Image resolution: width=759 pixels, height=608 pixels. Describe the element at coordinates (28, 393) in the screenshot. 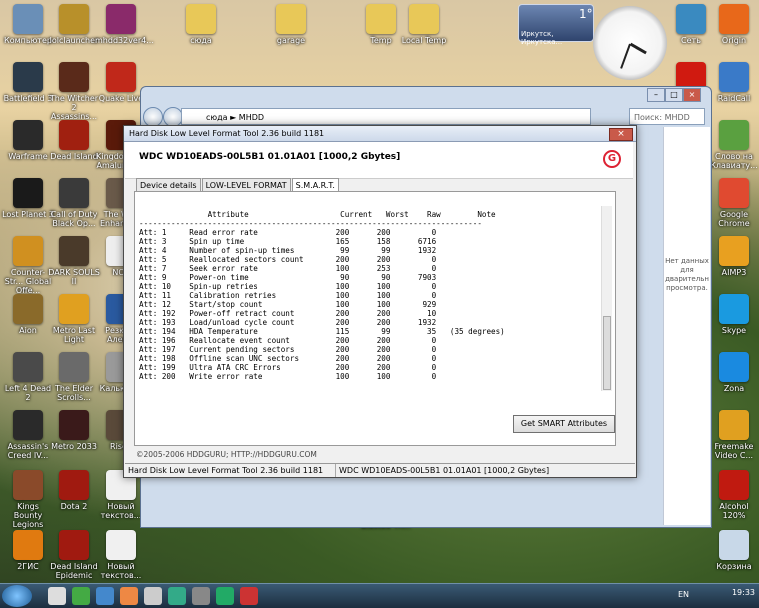

I see `desktop-icon-label: Left 4 Dead 2` at that location.